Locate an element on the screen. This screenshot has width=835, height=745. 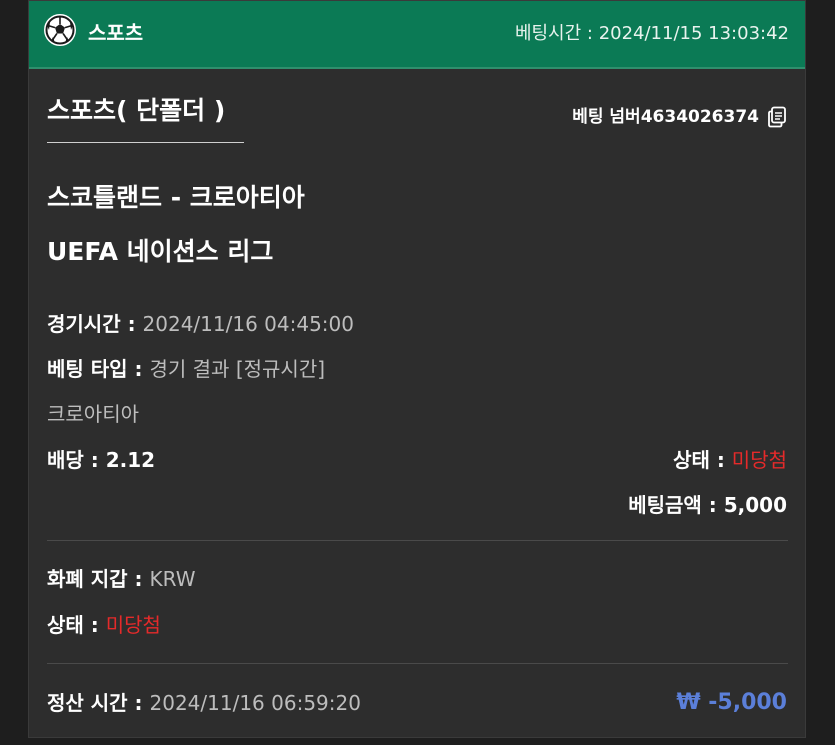
game-time-label: 경기시간 : is located at coordinates (95, 324).